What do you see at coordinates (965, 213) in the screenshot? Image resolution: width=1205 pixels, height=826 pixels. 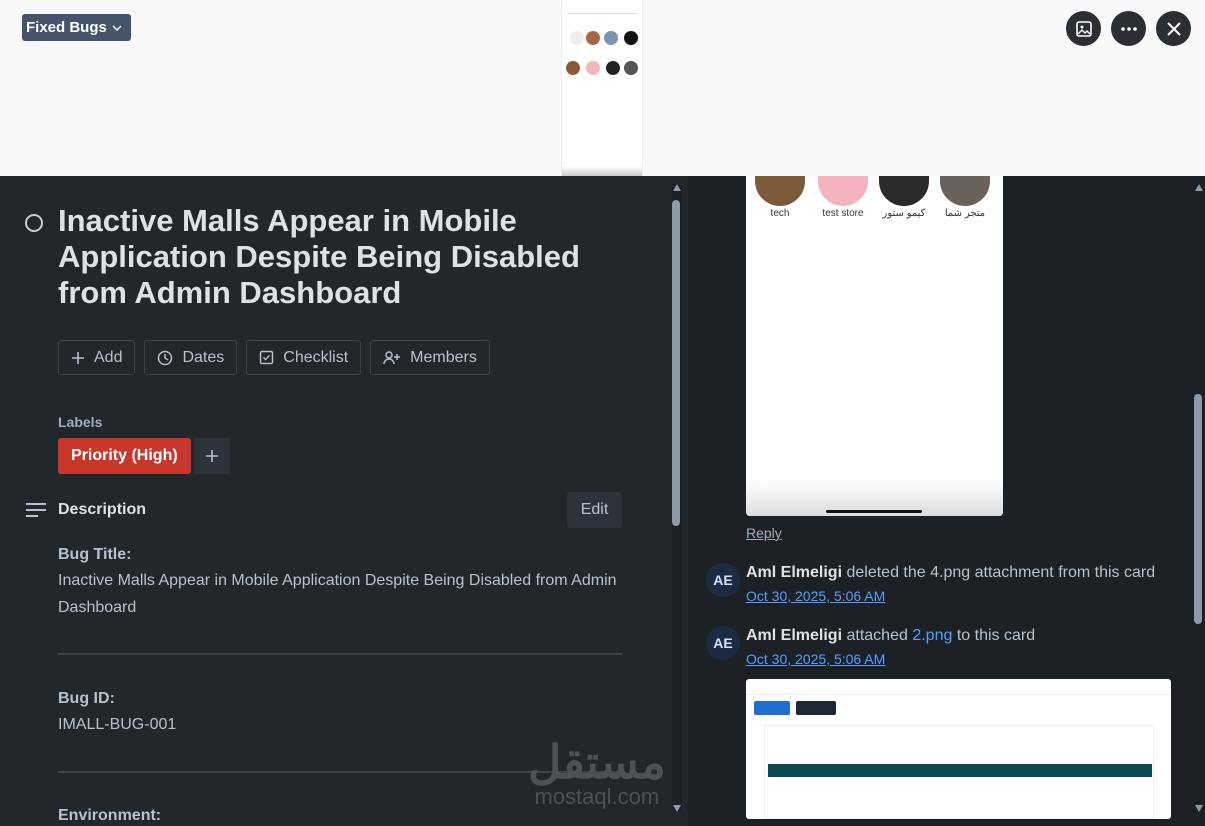 I see `store-name: متجر شما` at bounding box center [965, 213].